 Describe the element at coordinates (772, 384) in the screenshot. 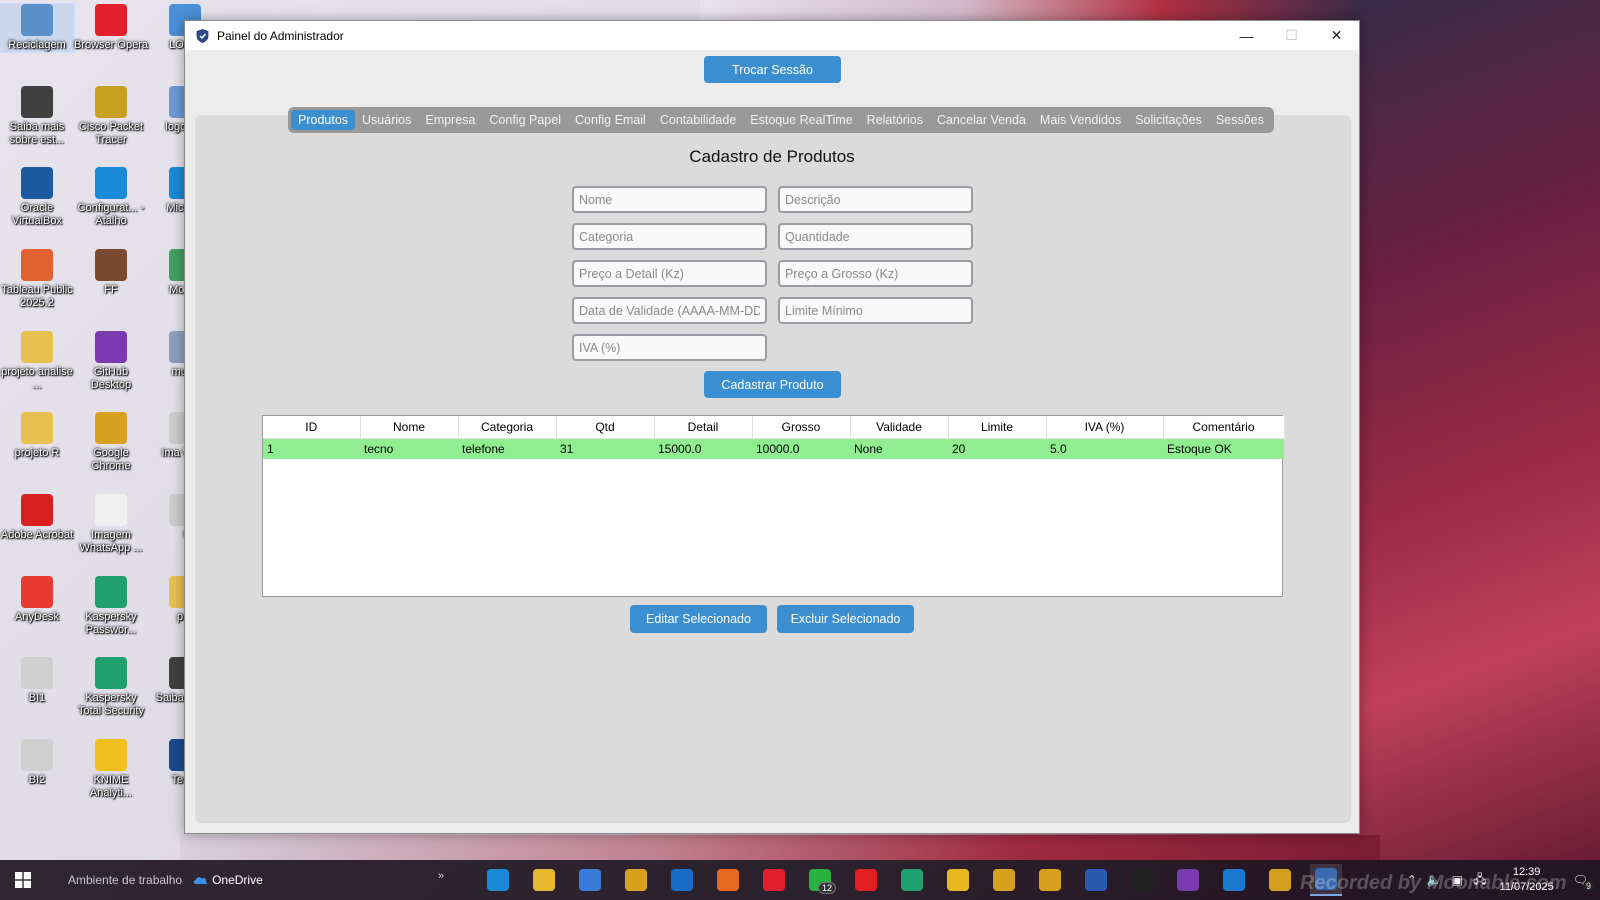

I see `register-product-button: Cadastrar Produto` at that location.